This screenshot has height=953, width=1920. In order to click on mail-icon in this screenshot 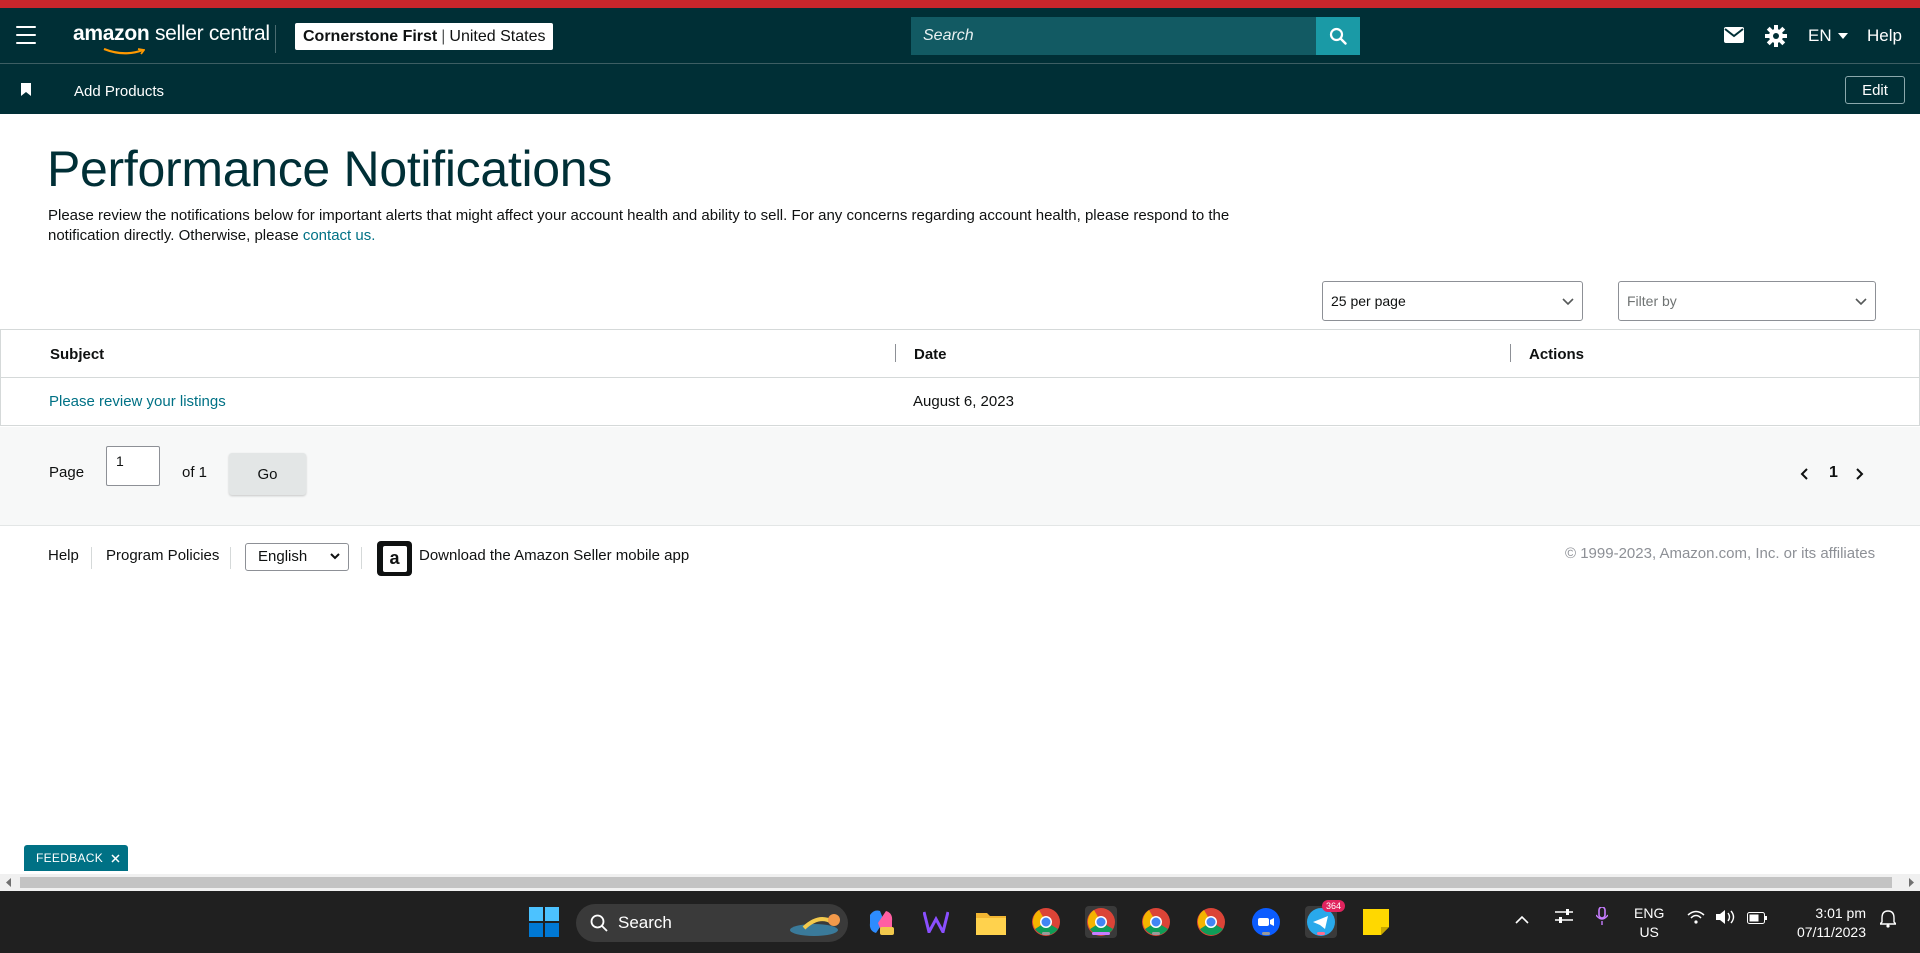, I will do `click(1734, 37)`.